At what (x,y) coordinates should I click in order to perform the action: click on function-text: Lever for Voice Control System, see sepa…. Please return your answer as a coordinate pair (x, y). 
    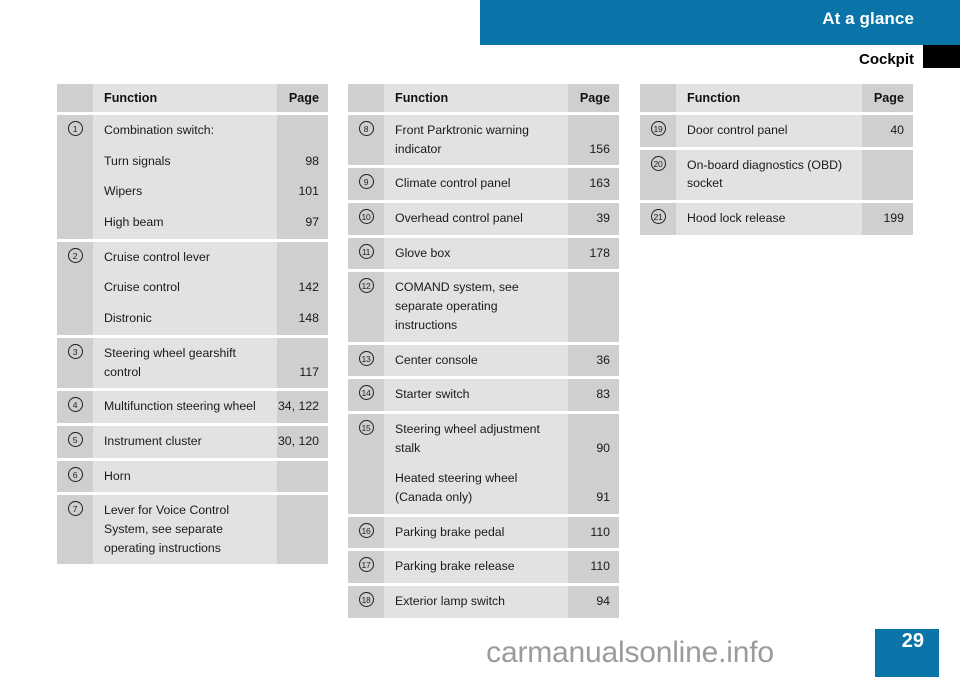
    Looking at the image, I should click on (167, 529).